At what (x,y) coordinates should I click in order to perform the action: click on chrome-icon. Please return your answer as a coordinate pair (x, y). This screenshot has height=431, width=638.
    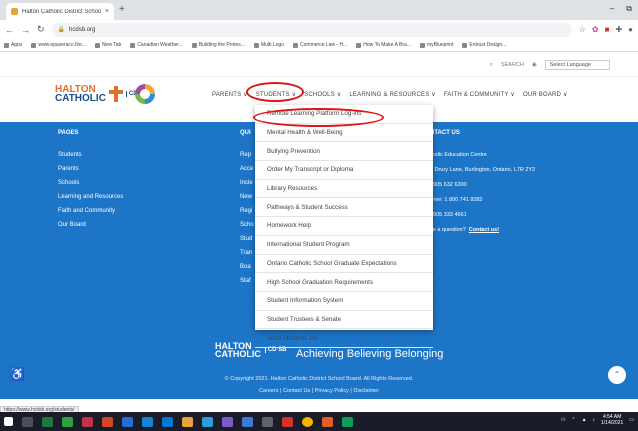
    Looking at the image, I should click on (307, 421).